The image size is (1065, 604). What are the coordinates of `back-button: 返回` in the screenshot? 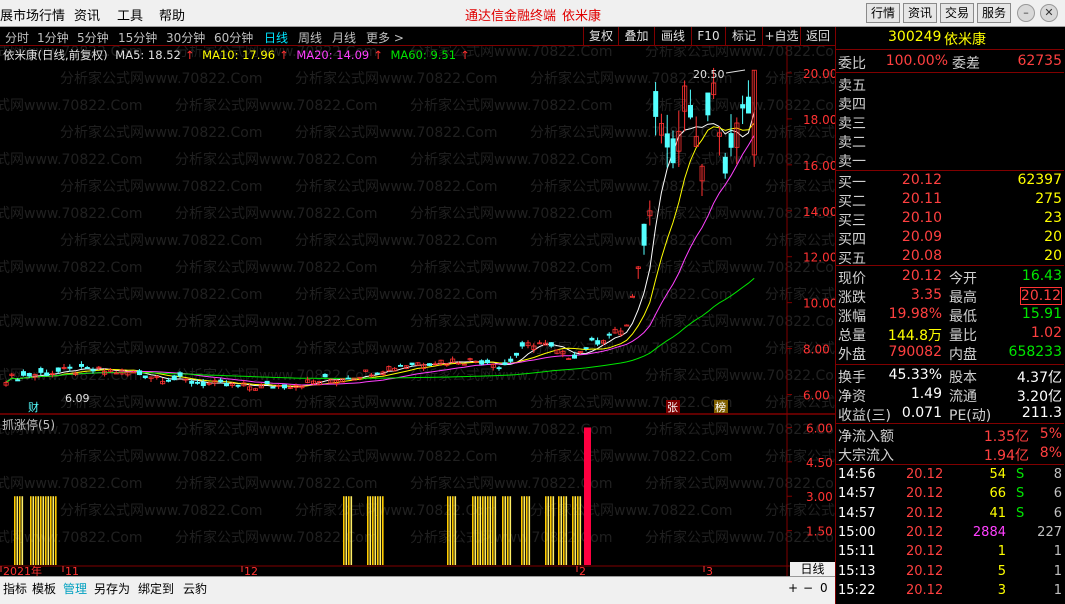 It's located at (817, 36).